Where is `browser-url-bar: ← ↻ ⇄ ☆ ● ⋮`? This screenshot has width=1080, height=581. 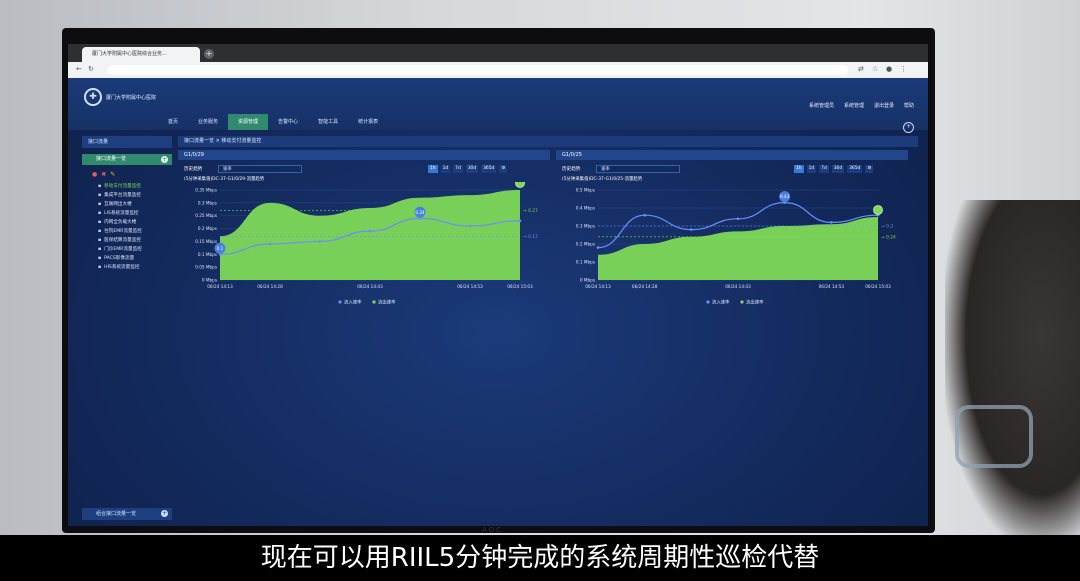
browser-url-bar: ← ↻ ⇄ ☆ ● ⋮ is located at coordinates (498, 70).